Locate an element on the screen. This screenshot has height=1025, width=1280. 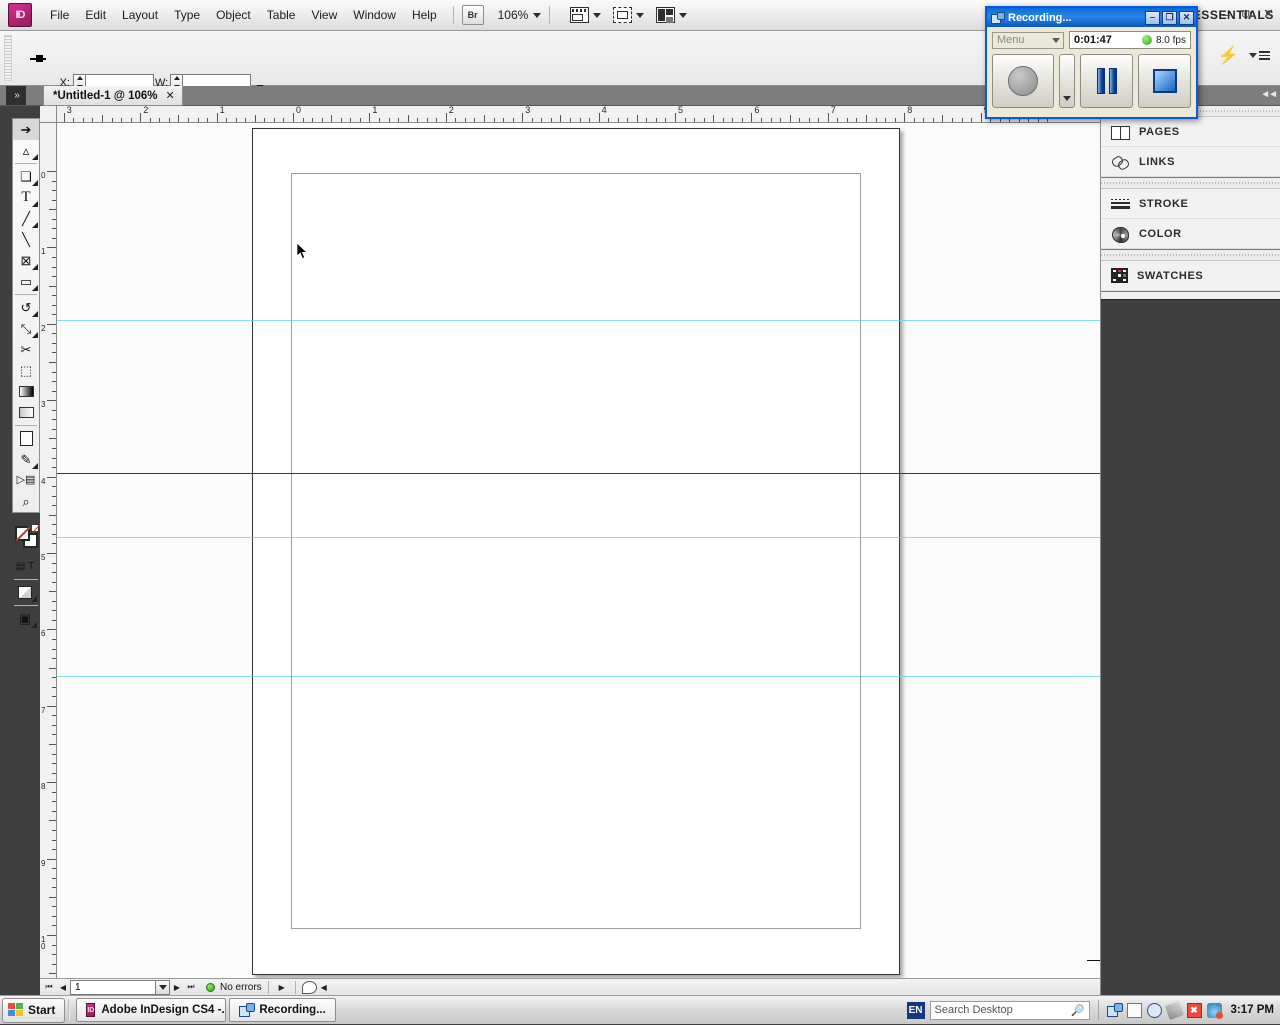
panel-menu-icon is located at coordinates (1259, 55).